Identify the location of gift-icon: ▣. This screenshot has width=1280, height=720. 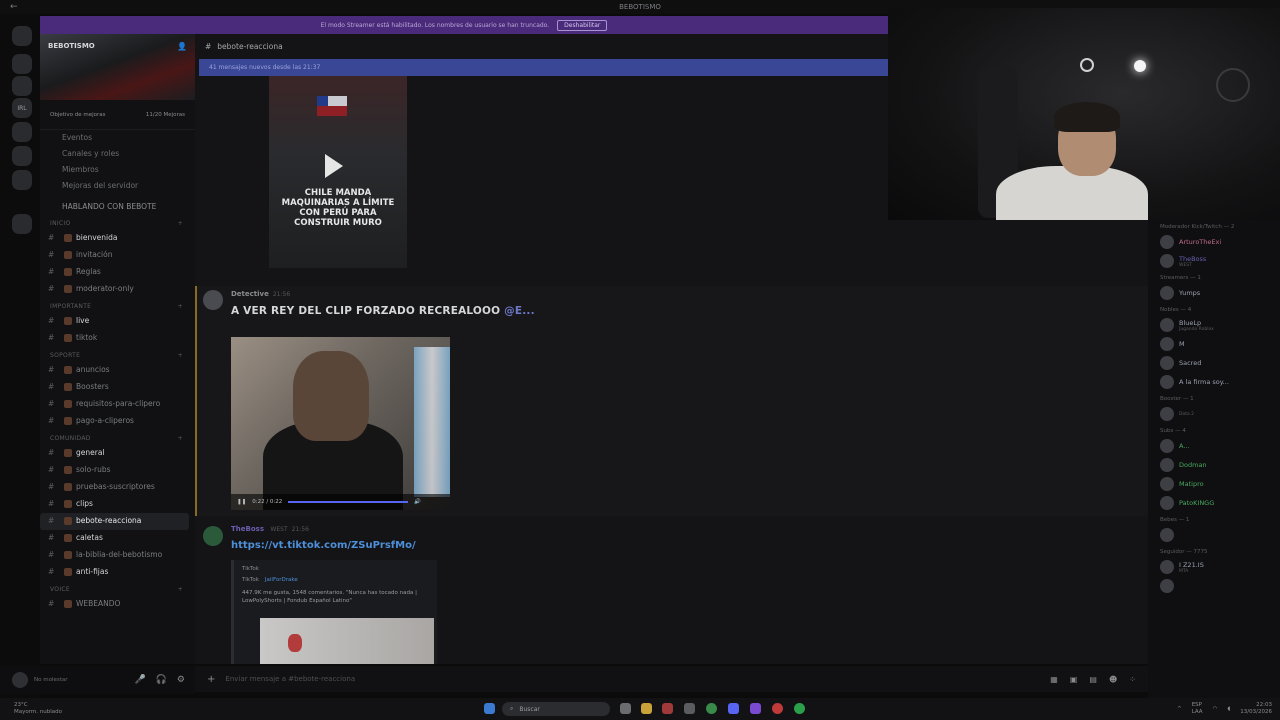
(1074, 679).